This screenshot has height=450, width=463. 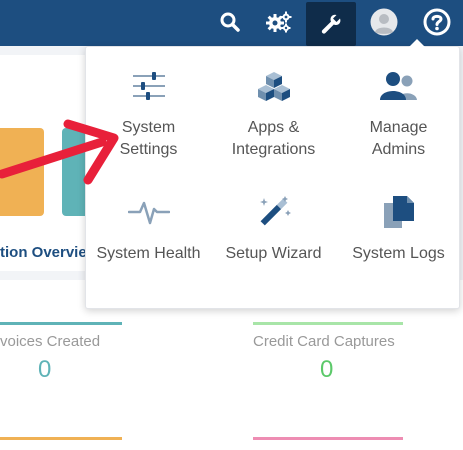 I want to click on cubes-icon, so click(x=274, y=86).